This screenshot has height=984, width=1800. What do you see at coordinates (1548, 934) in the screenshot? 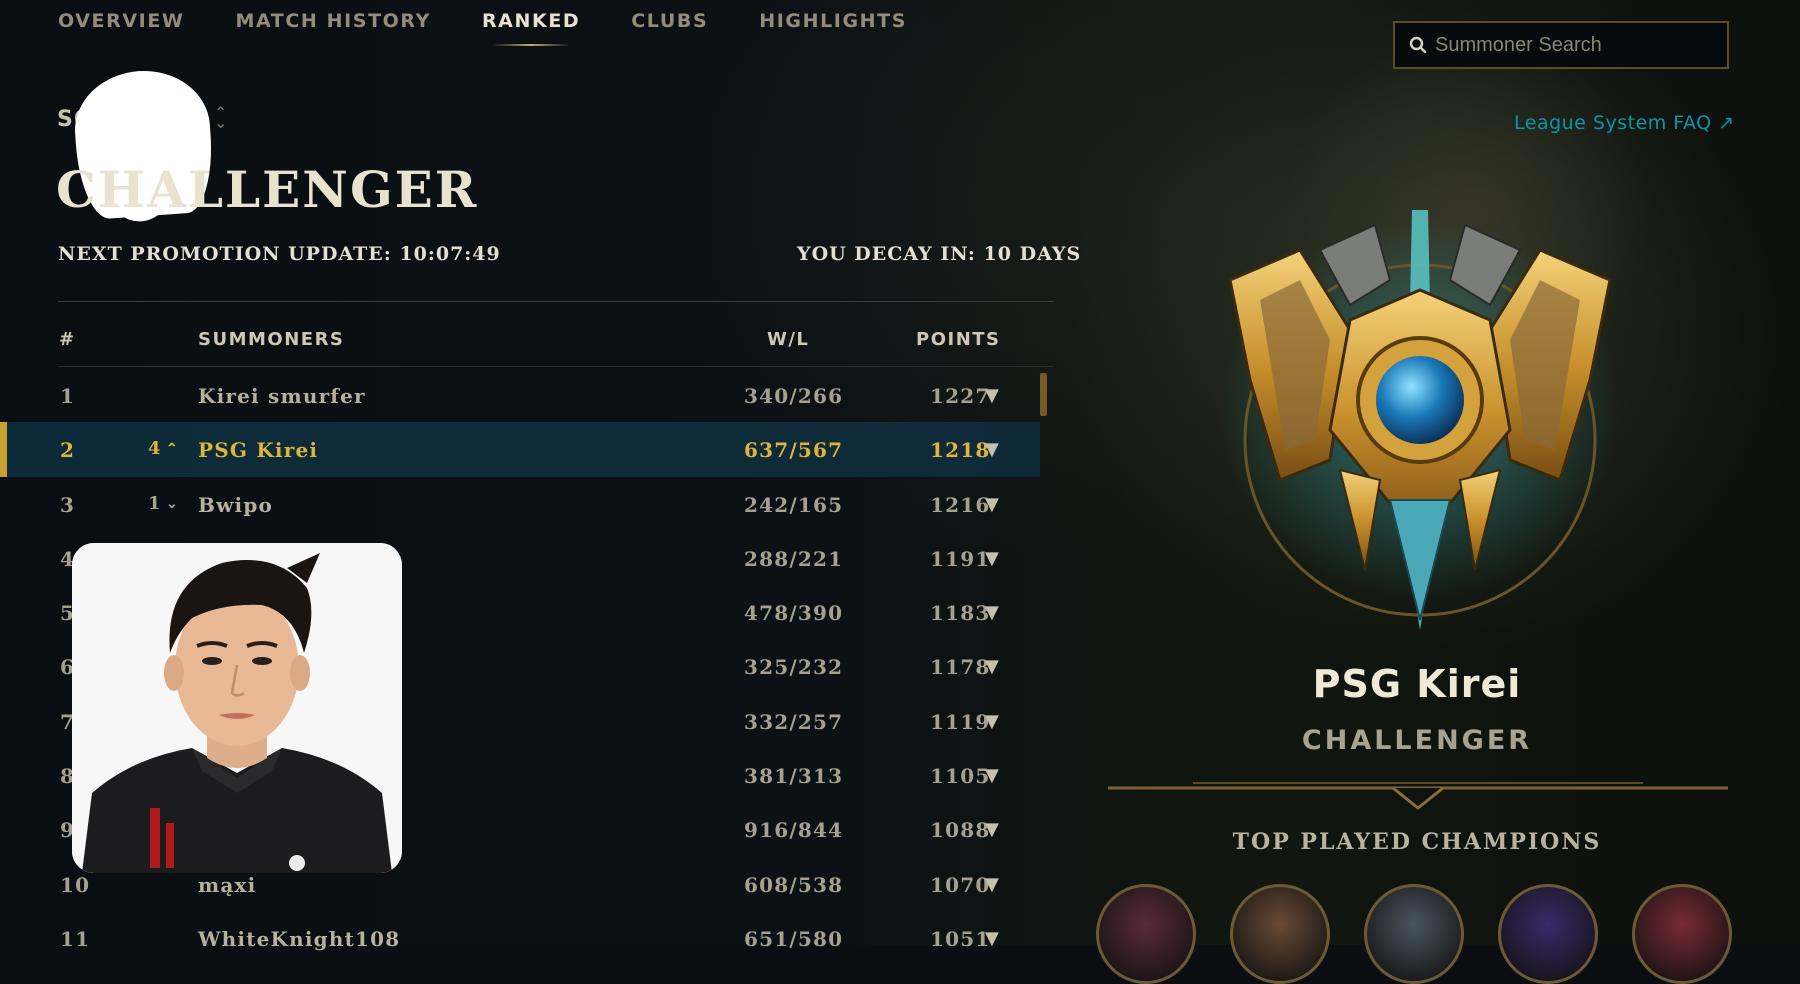
I see `champion-4-icon` at bounding box center [1548, 934].